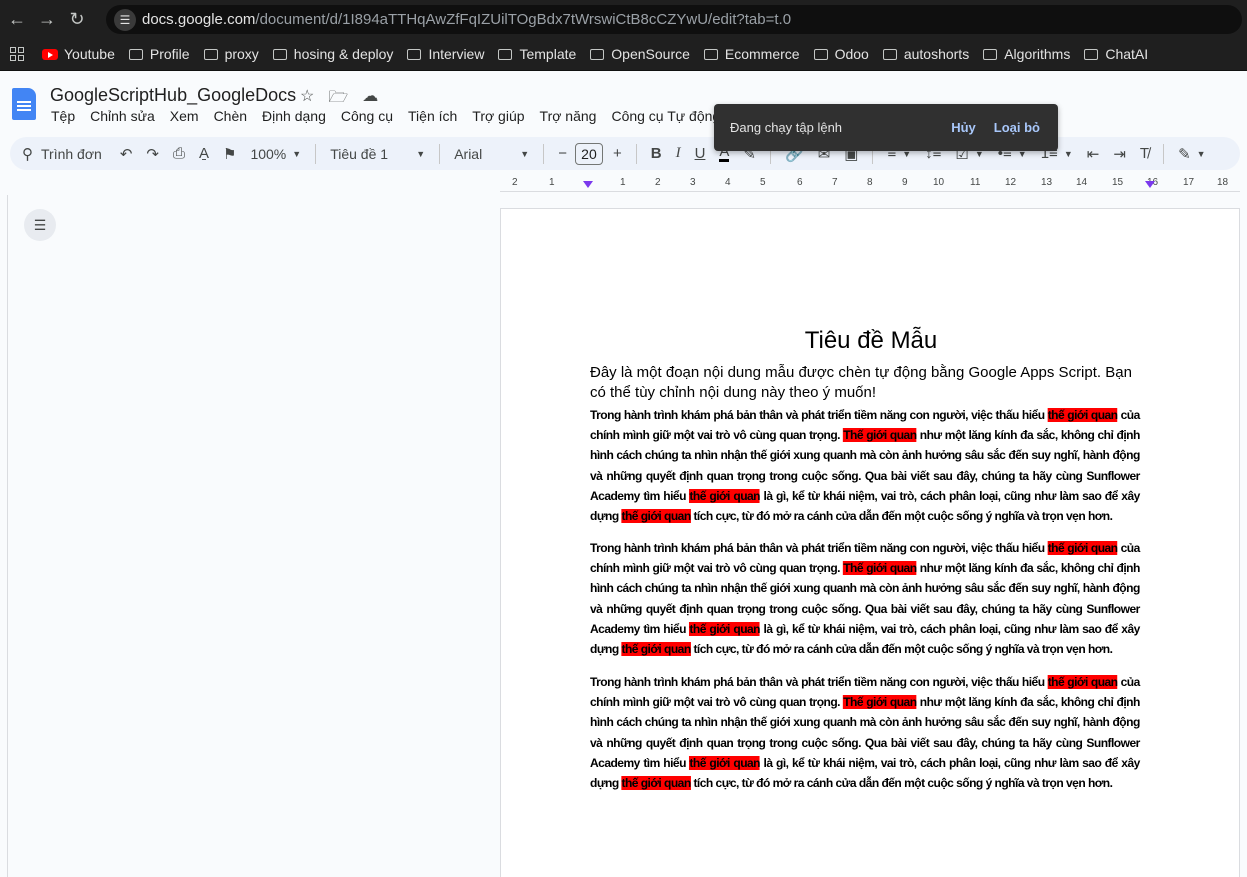 Image resolution: width=1247 pixels, height=877 pixels. What do you see at coordinates (1093, 154) in the screenshot?
I see `decrease-indent-icon: ⇤` at bounding box center [1093, 154].